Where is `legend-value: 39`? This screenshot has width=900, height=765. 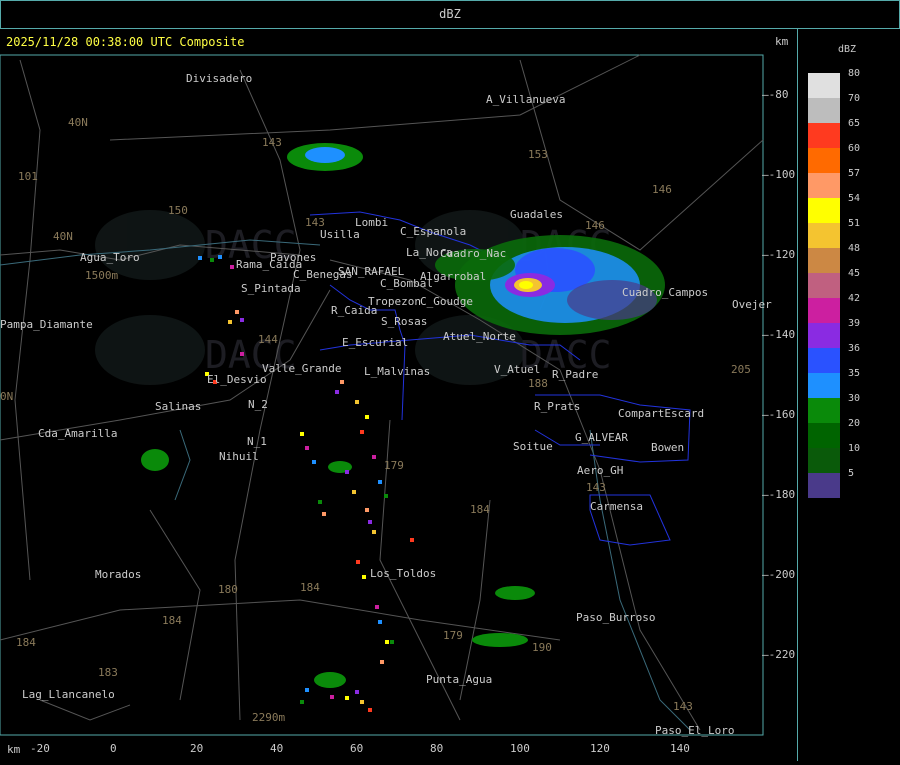
legend-value: 39 is located at coordinates (854, 323).